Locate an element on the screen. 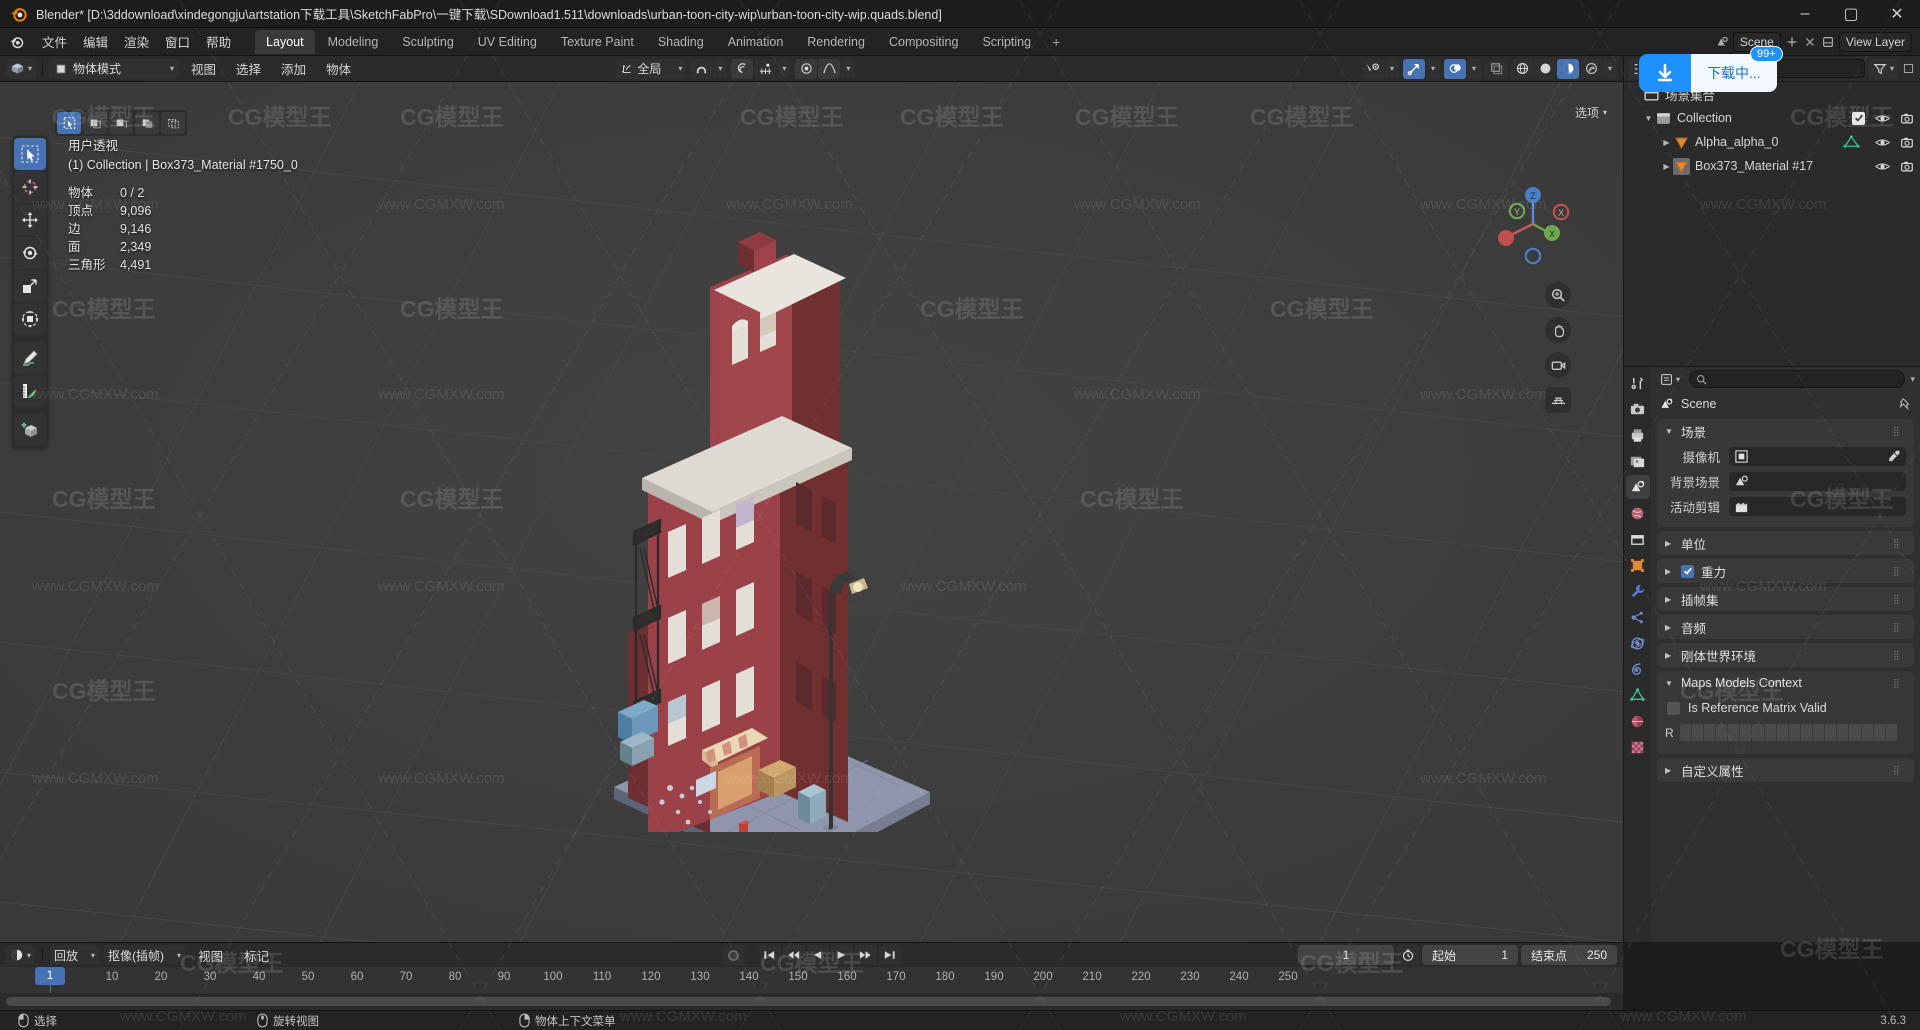  menu-window: 窗口 is located at coordinates (177, 41).